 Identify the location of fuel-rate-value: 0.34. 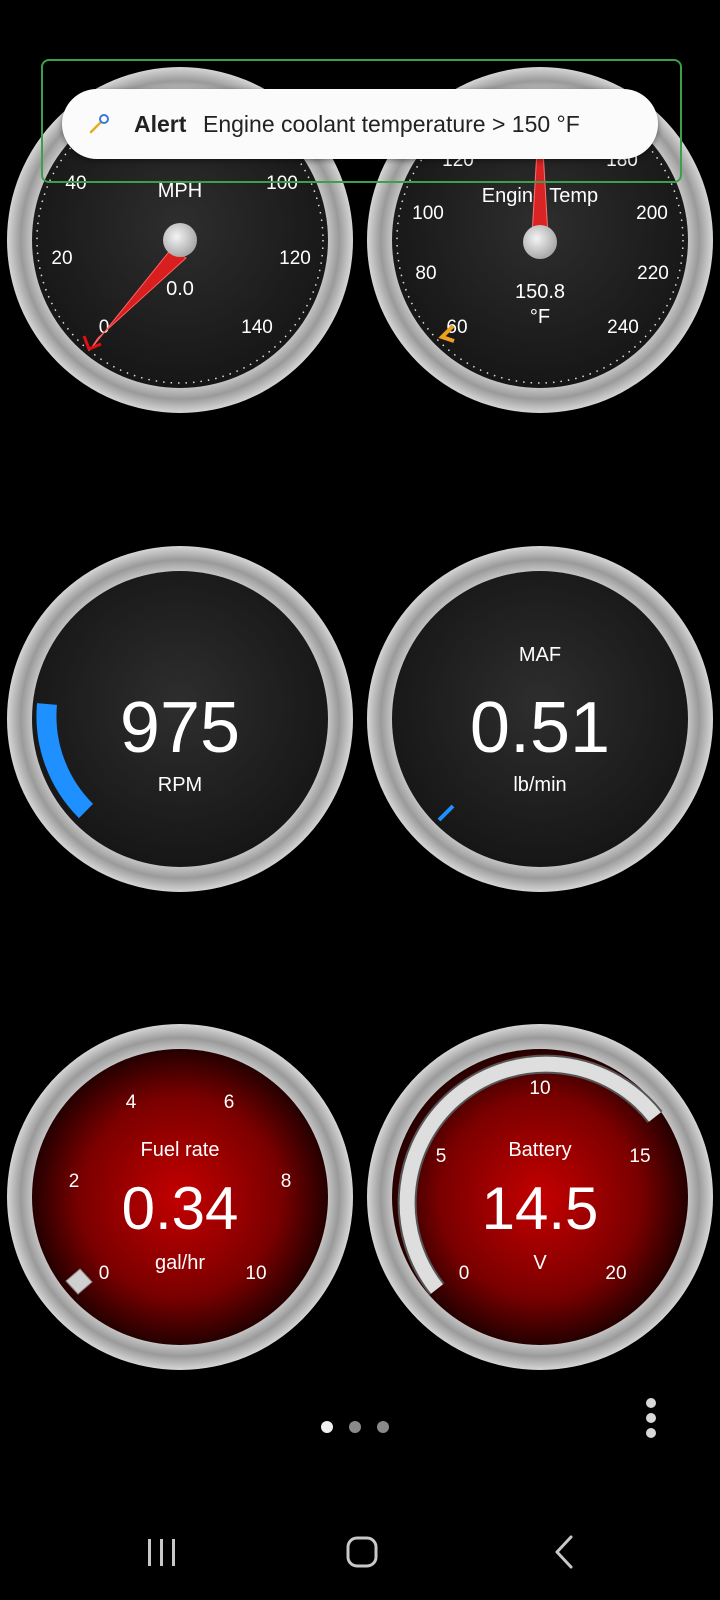
(180, 1208).